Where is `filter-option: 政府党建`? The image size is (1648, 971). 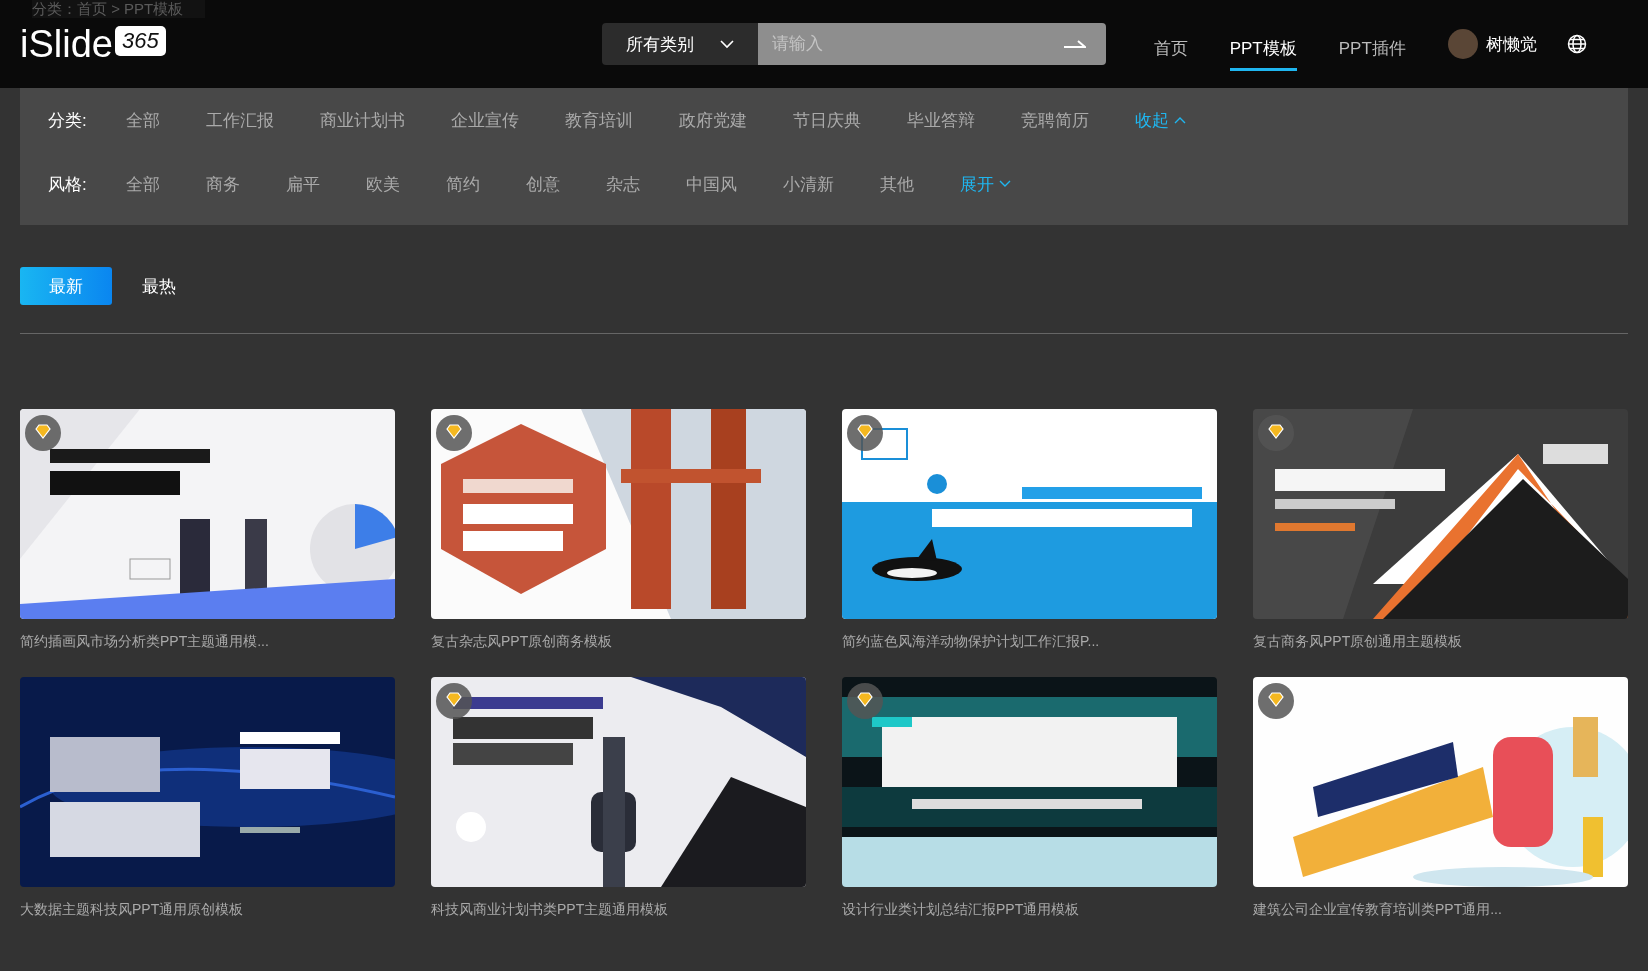 filter-option: 政府党建 is located at coordinates (713, 120).